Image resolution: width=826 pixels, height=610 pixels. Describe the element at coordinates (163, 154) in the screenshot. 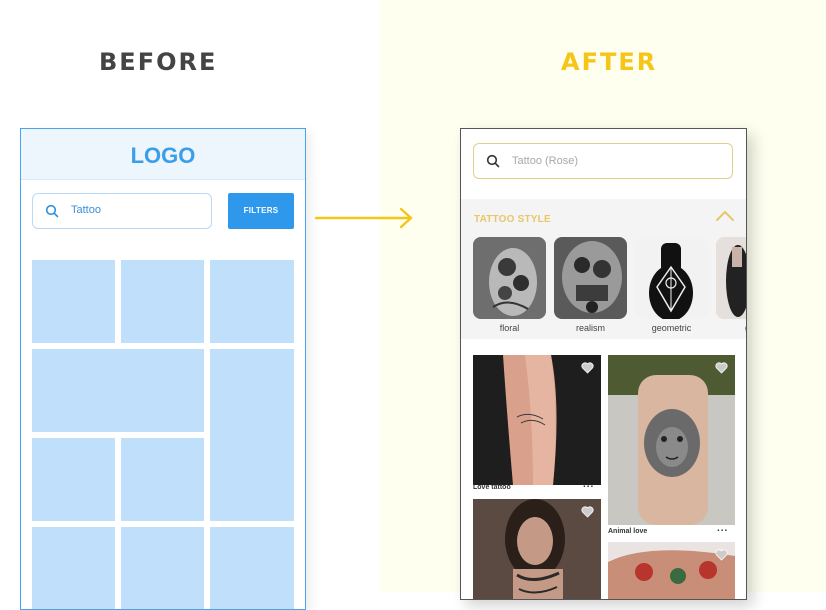

I see `logo: LOGO` at that location.